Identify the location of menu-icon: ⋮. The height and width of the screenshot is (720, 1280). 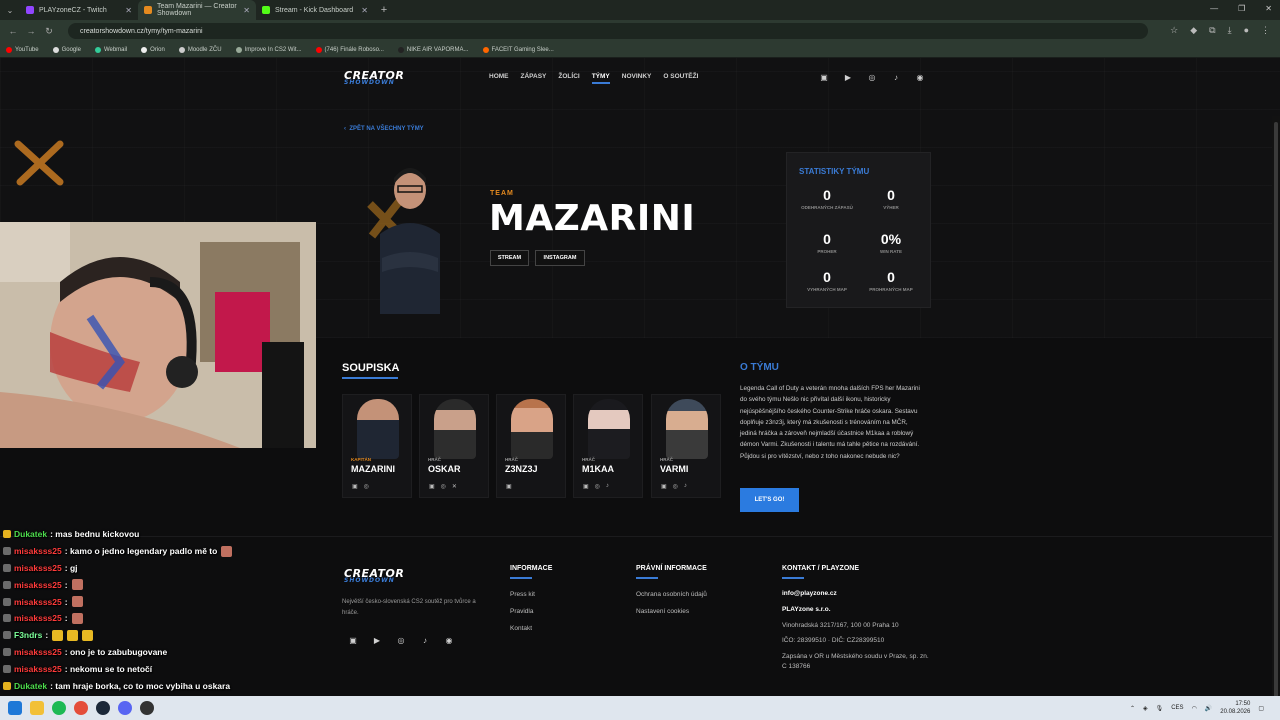
(1265, 30).